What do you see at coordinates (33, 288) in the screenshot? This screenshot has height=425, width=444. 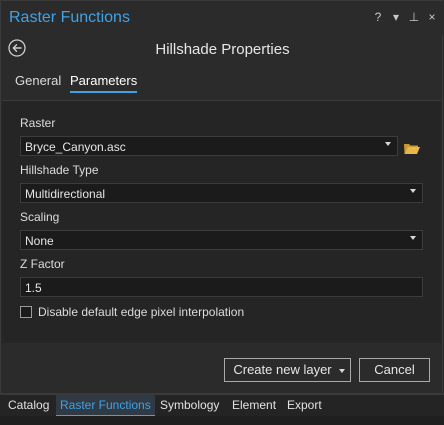 I see `z-factor-value: 1.5` at bounding box center [33, 288].